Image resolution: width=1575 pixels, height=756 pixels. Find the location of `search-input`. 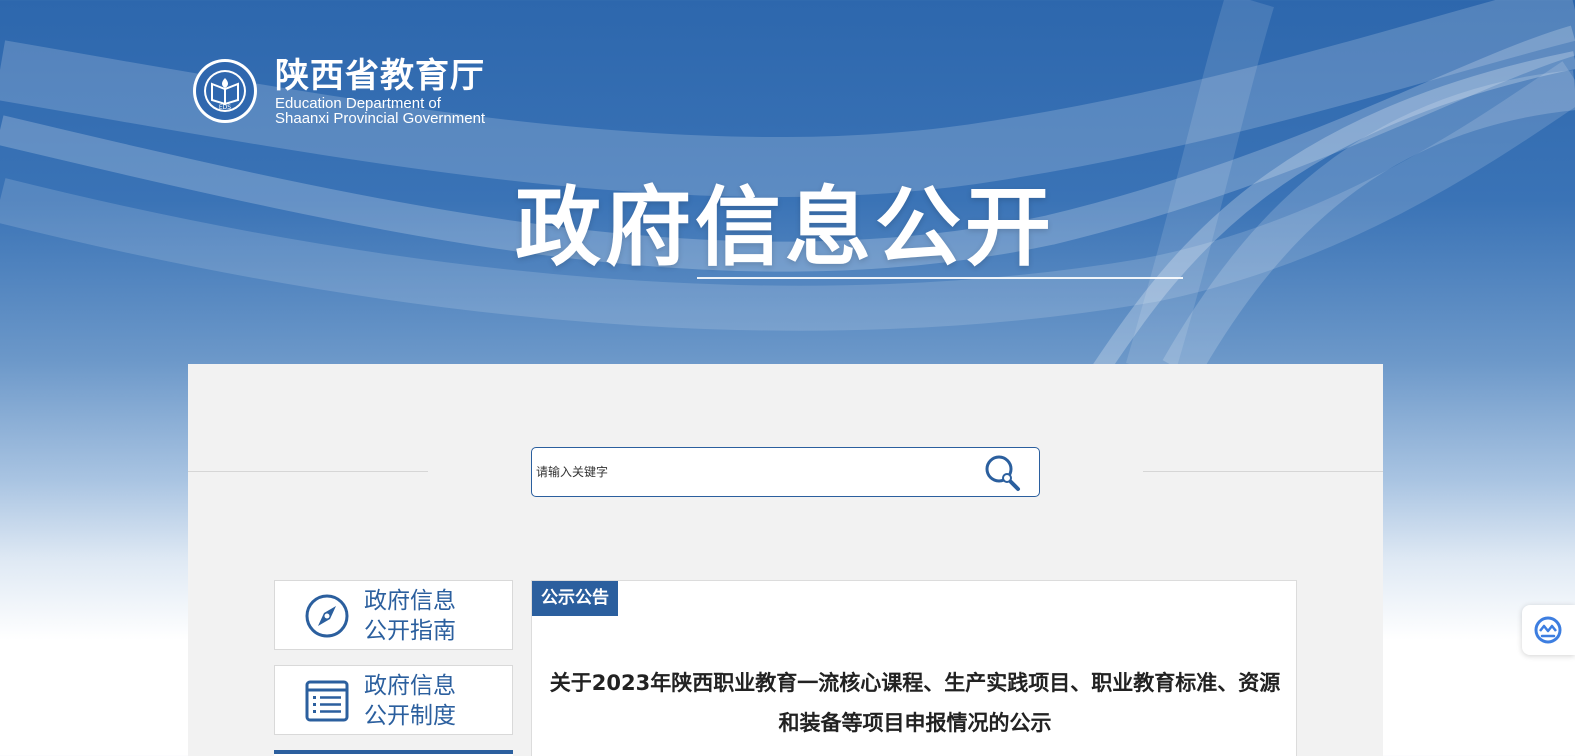

search-input is located at coordinates (751, 472).